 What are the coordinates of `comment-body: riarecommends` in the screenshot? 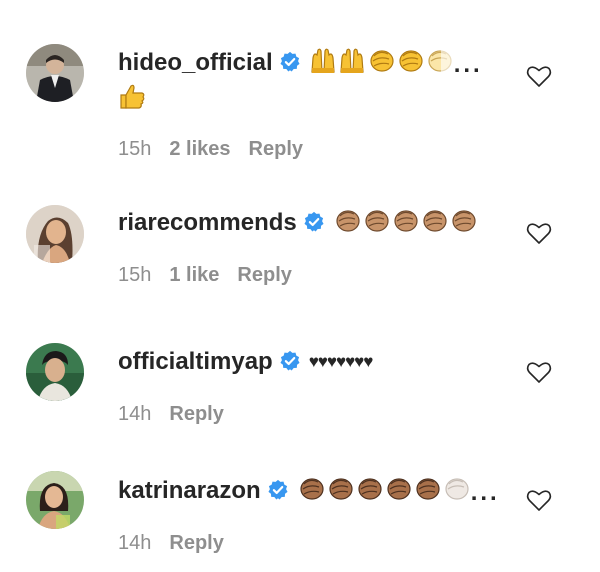 It's located at (324, 223).